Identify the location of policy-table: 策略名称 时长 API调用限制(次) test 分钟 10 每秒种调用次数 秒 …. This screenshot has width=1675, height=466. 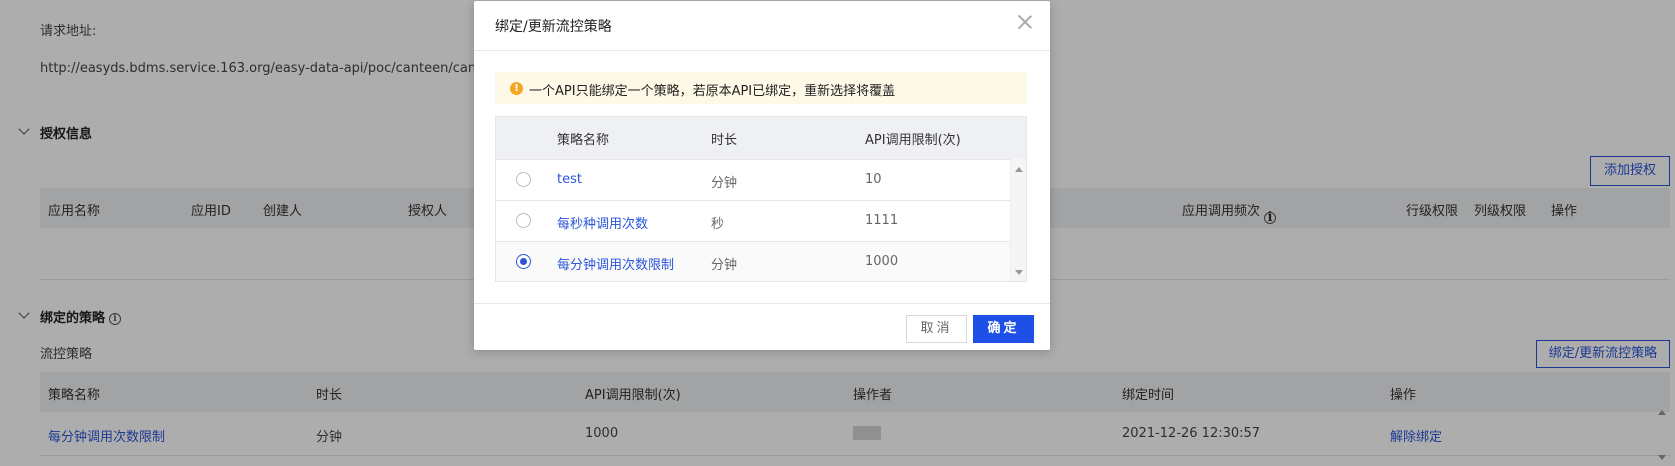
(761, 199).